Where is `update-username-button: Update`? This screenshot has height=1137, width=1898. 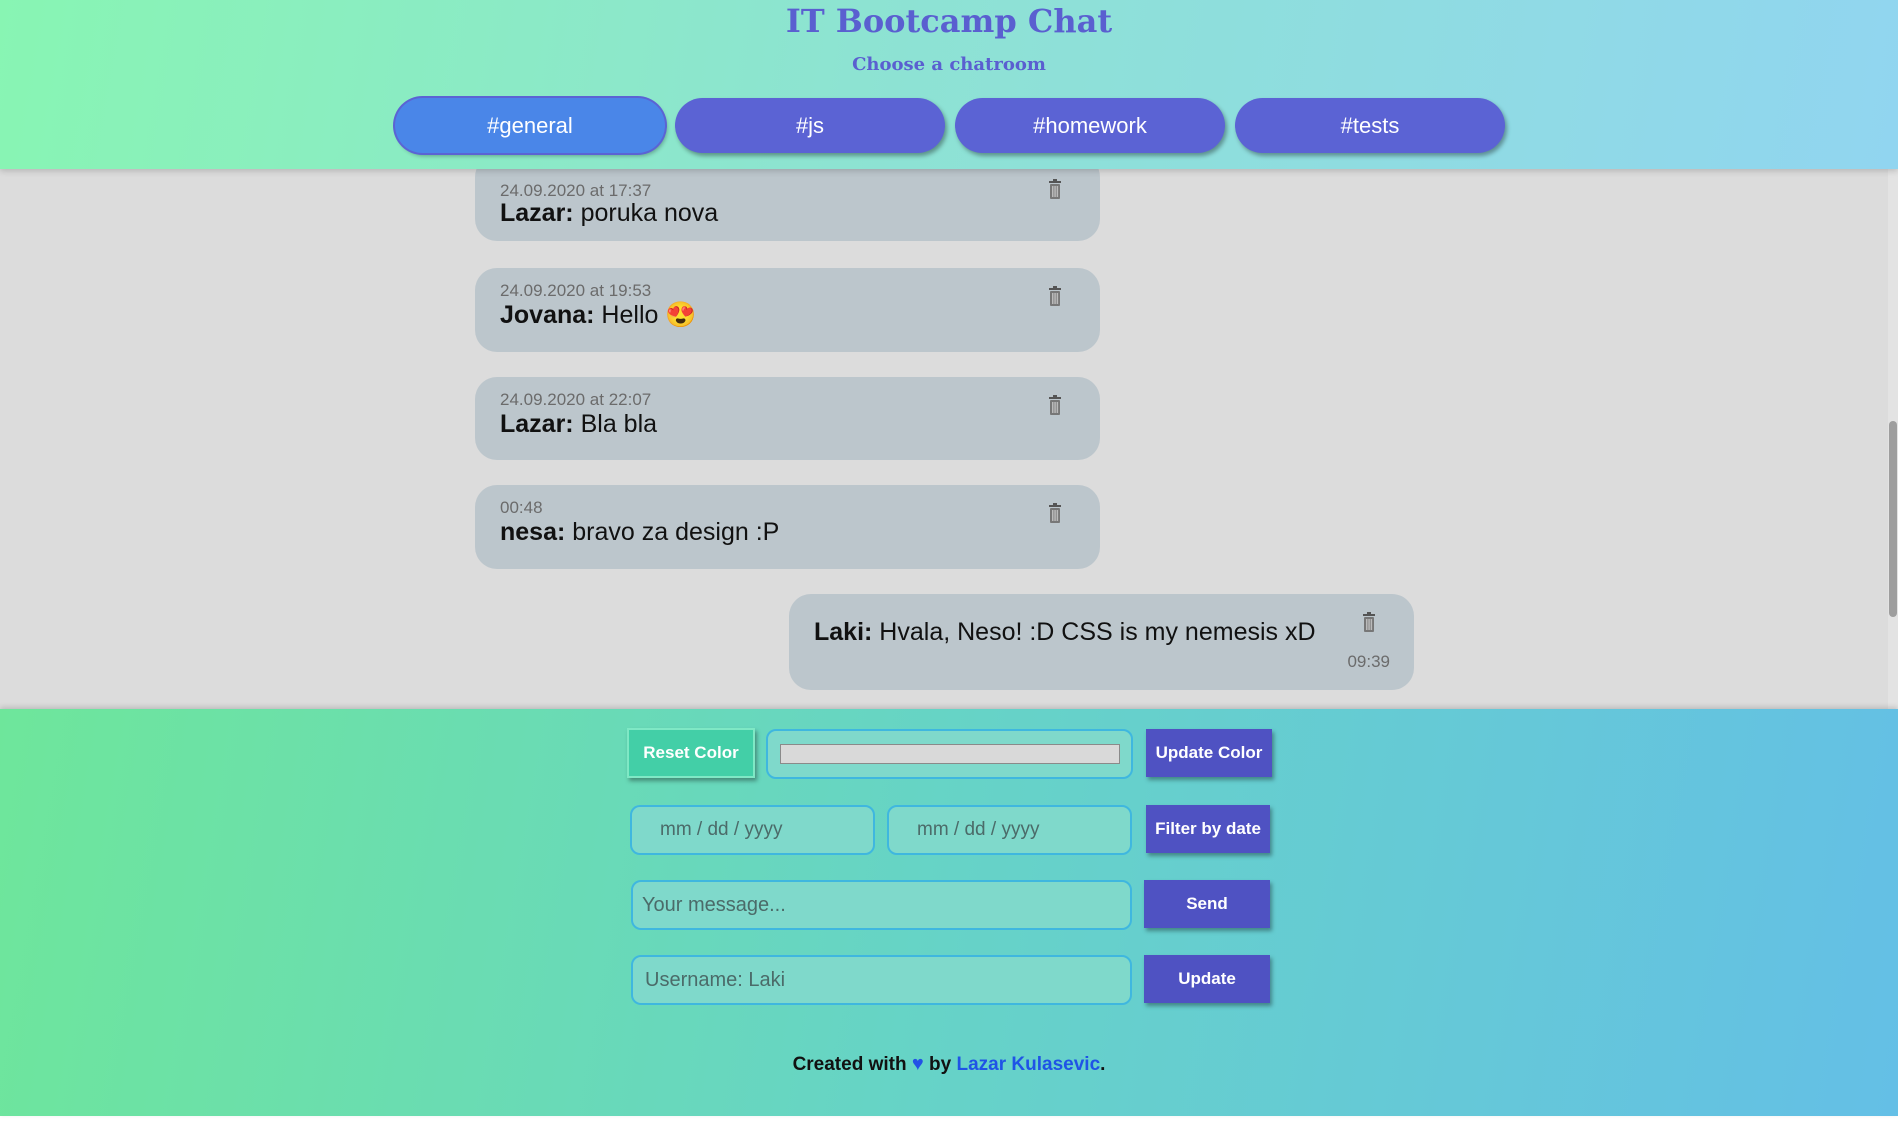
update-username-button: Update is located at coordinates (1207, 979).